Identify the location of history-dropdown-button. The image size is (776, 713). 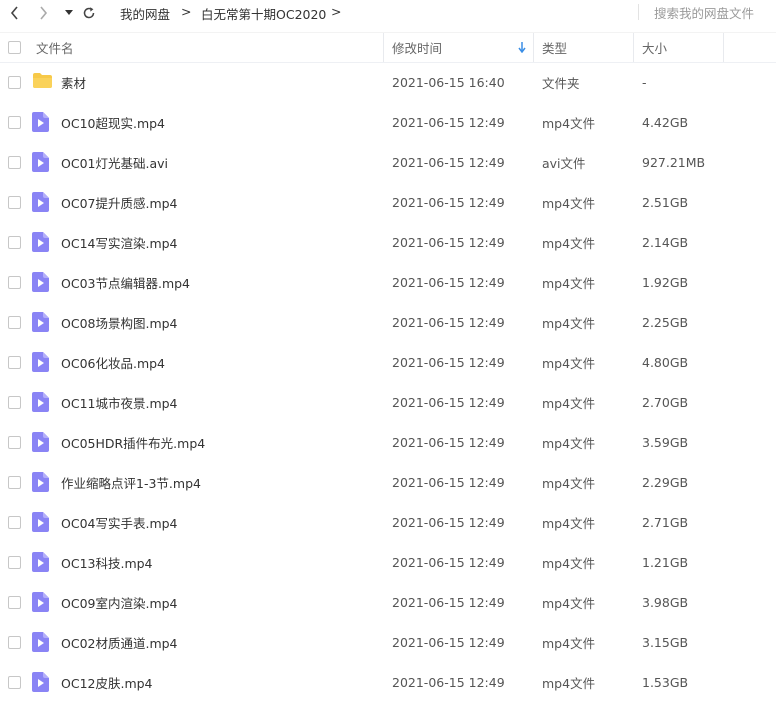
(69, 13).